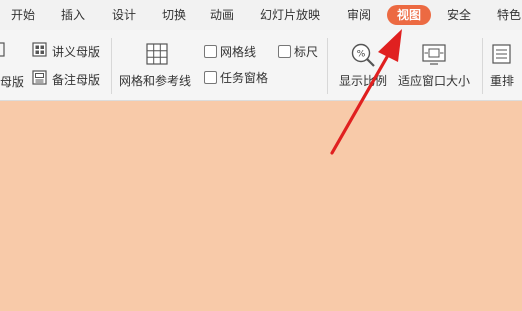 Image resolution: width=522 pixels, height=311 pixels. I want to click on tab-features: 特色, so click(509, 15).